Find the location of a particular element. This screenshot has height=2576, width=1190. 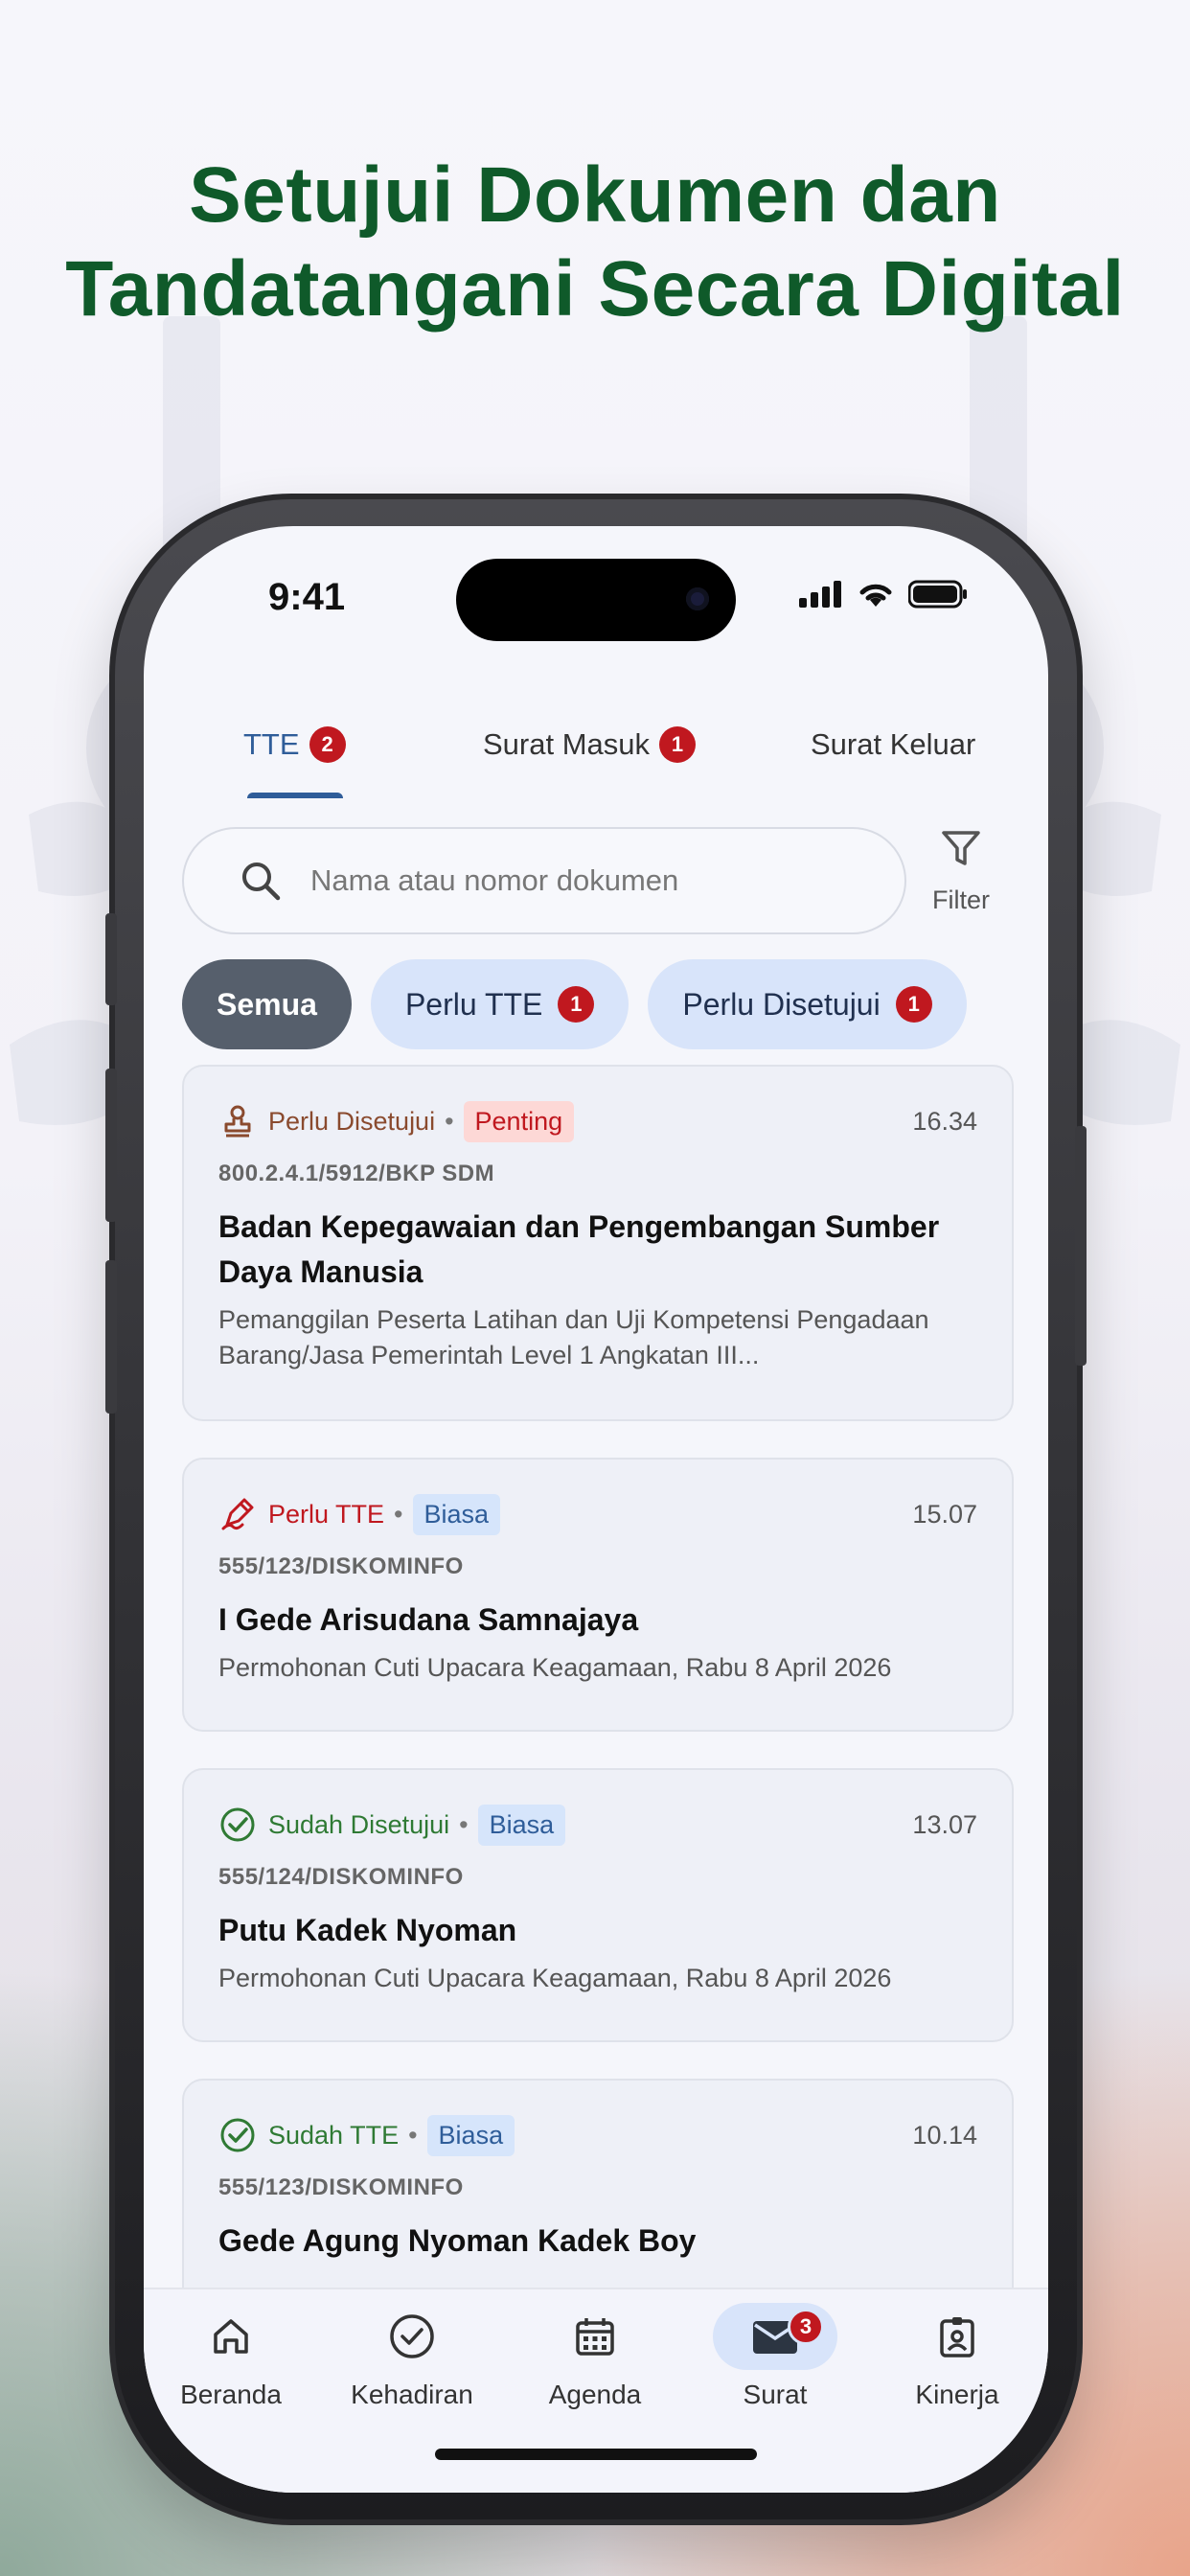

status-icons is located at coordinates (884, 594).